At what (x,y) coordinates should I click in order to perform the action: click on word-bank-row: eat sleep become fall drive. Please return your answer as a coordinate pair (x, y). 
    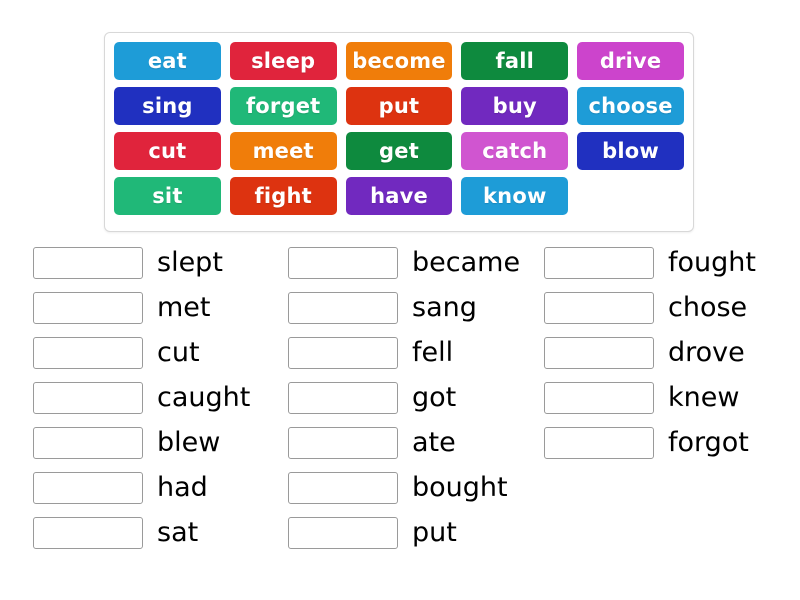
    Looking at the image, I should click on (403, 64).